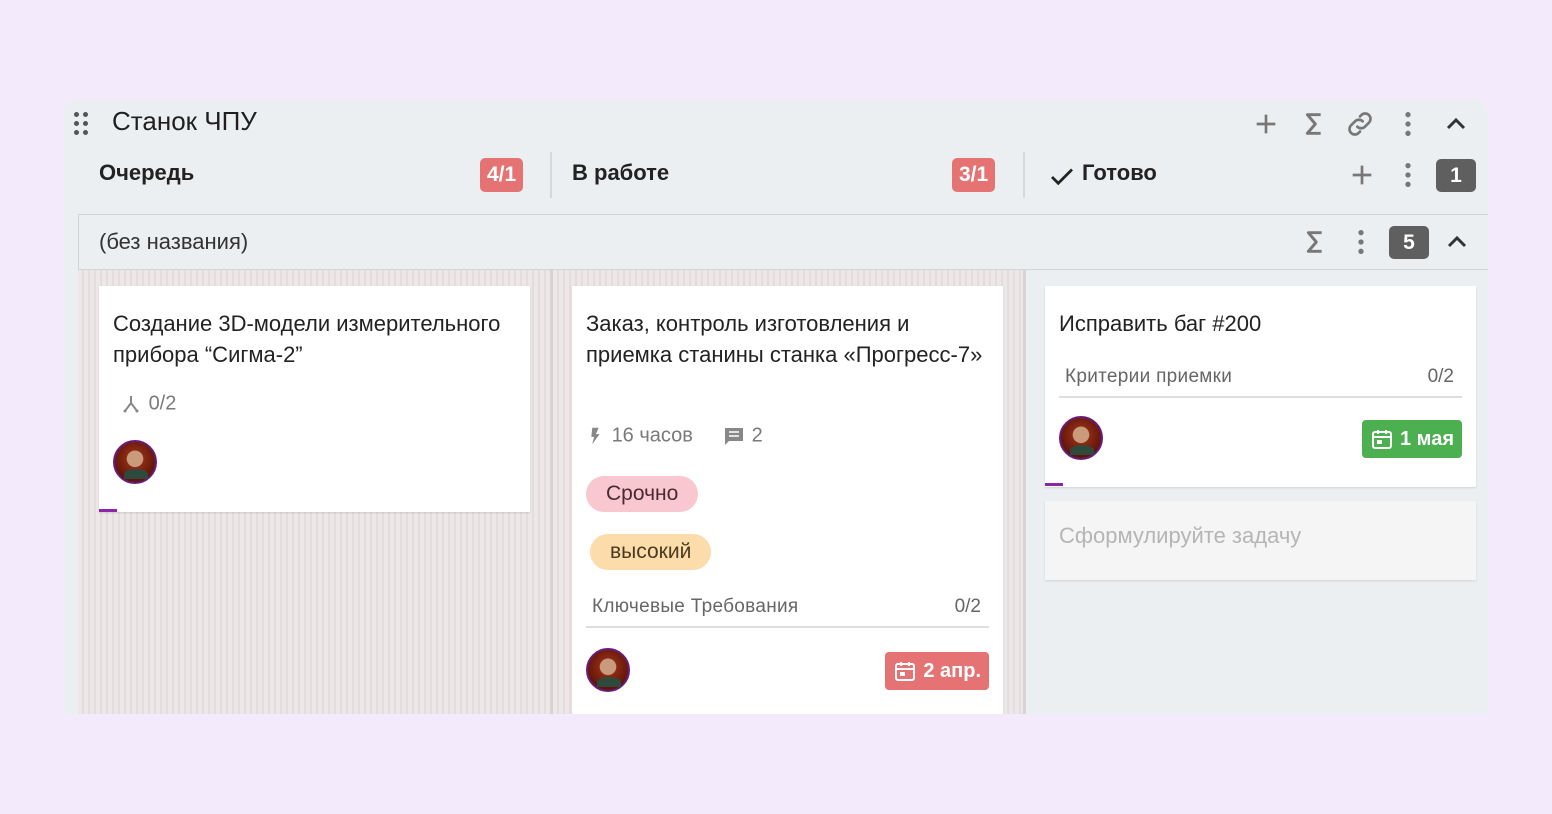 This screenshot has width=1552, height=814. What do you see at coordinates (695, 606) in the screenshot?
I see `checklist-label: Ключевые Требования` at bounding box center [695, 606].